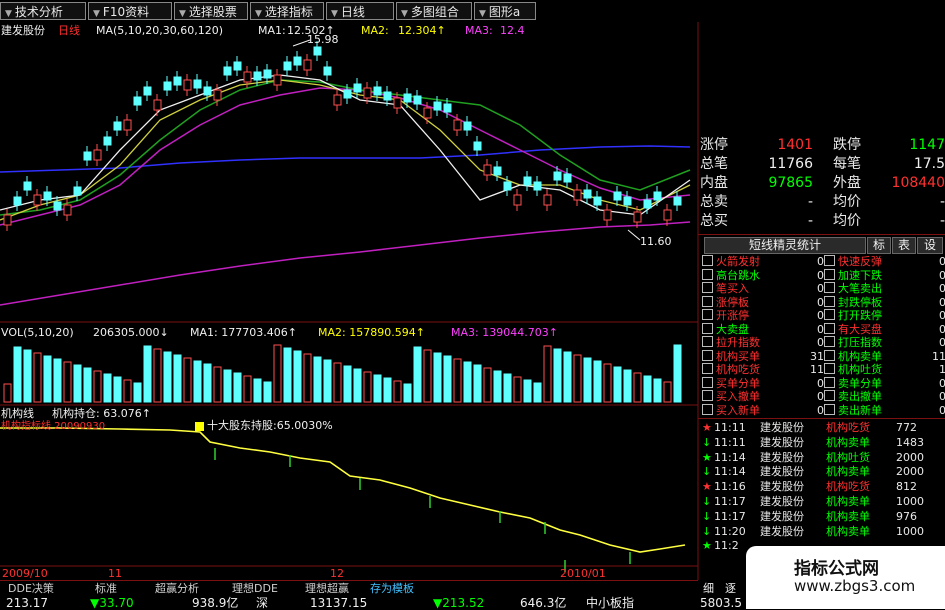 This screenshot has width=945, height=610. I want to click on tick-volume: 1000, so click(910, 501).